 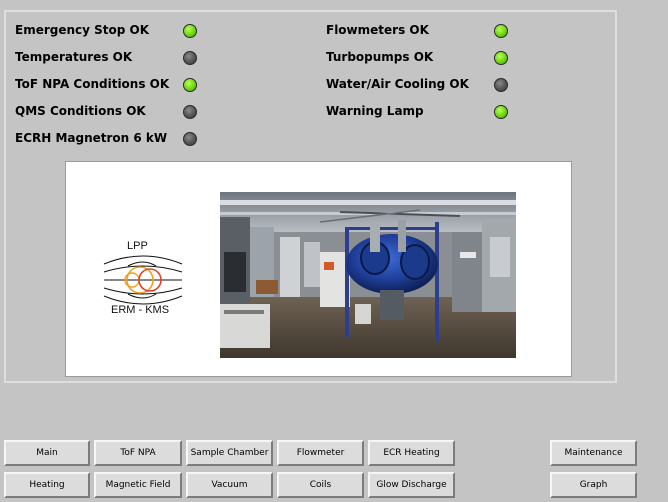 What do you see at coordinates (320, 453) in the screenshot?
I see `nav-flowmeter-button: Flowmeter` at bounding box center [320, 453].